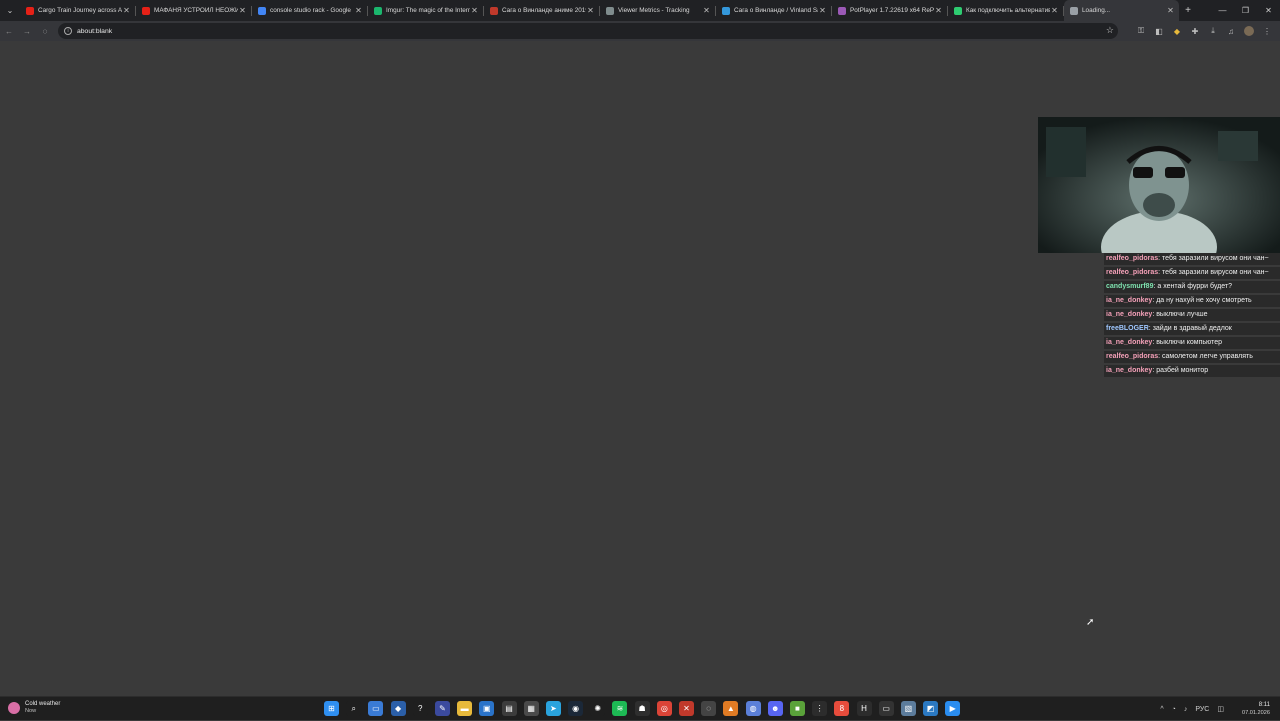 This screenshot has height=721, width=1280. What do you see at coordinates (1220, 709) in the screenshot?
I see `volume-icon: ◫` at bounding box center [1220, 709].